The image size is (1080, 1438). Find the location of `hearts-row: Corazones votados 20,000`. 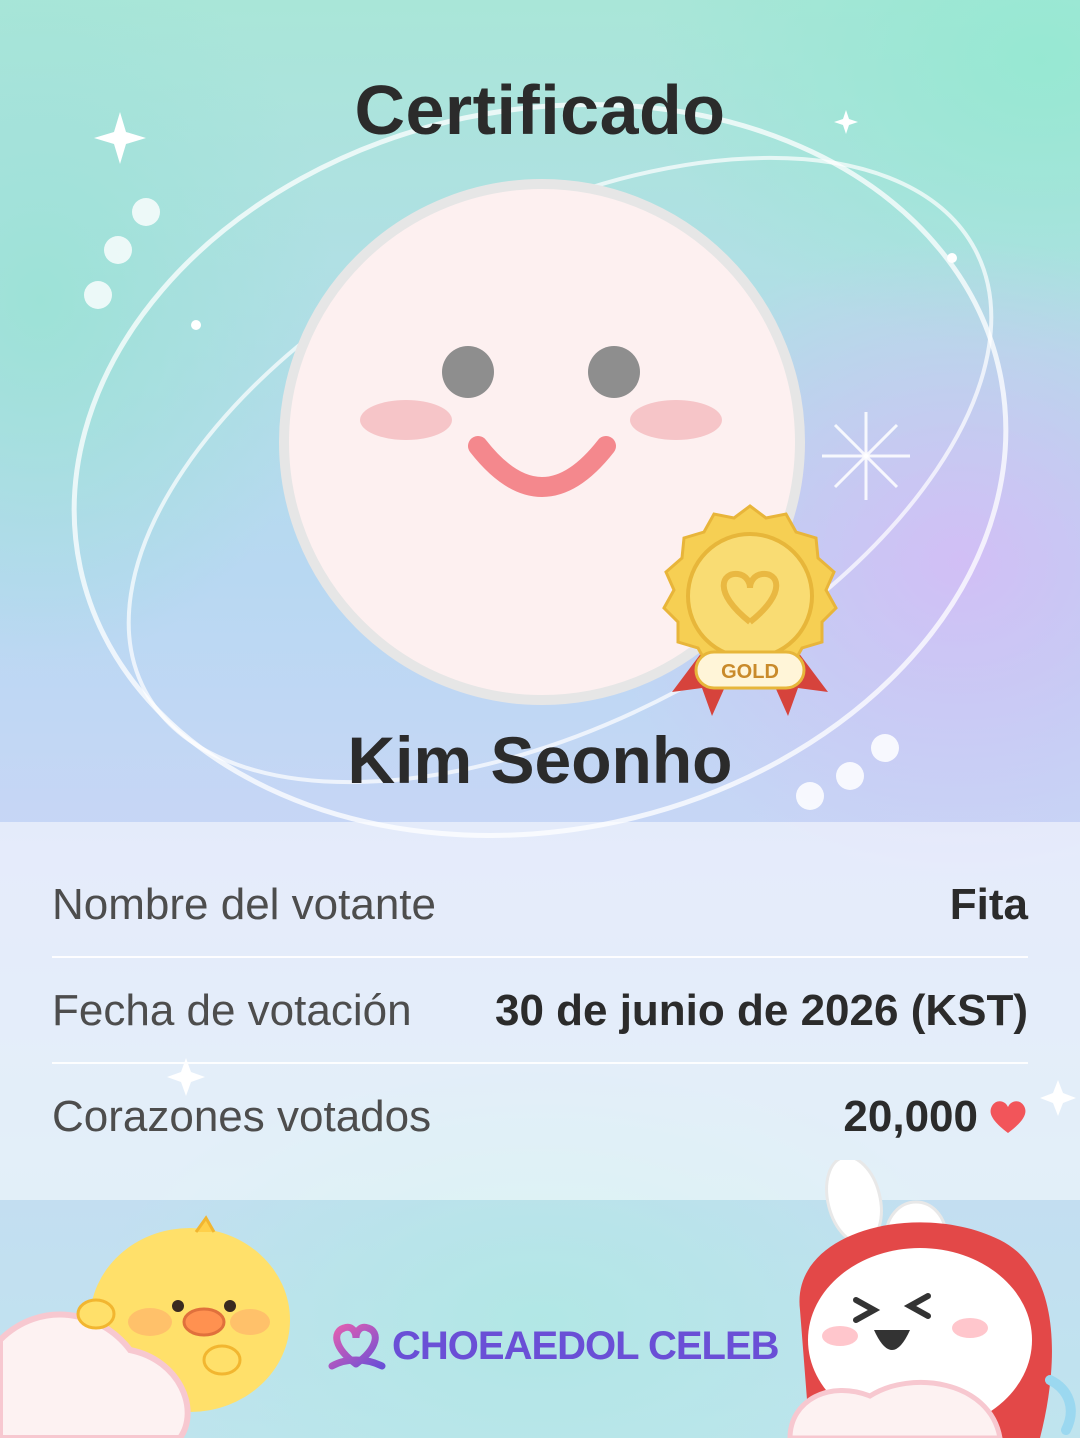

hearts-row: Corazones votados 20,000 is located at coordinates (540, 1117).